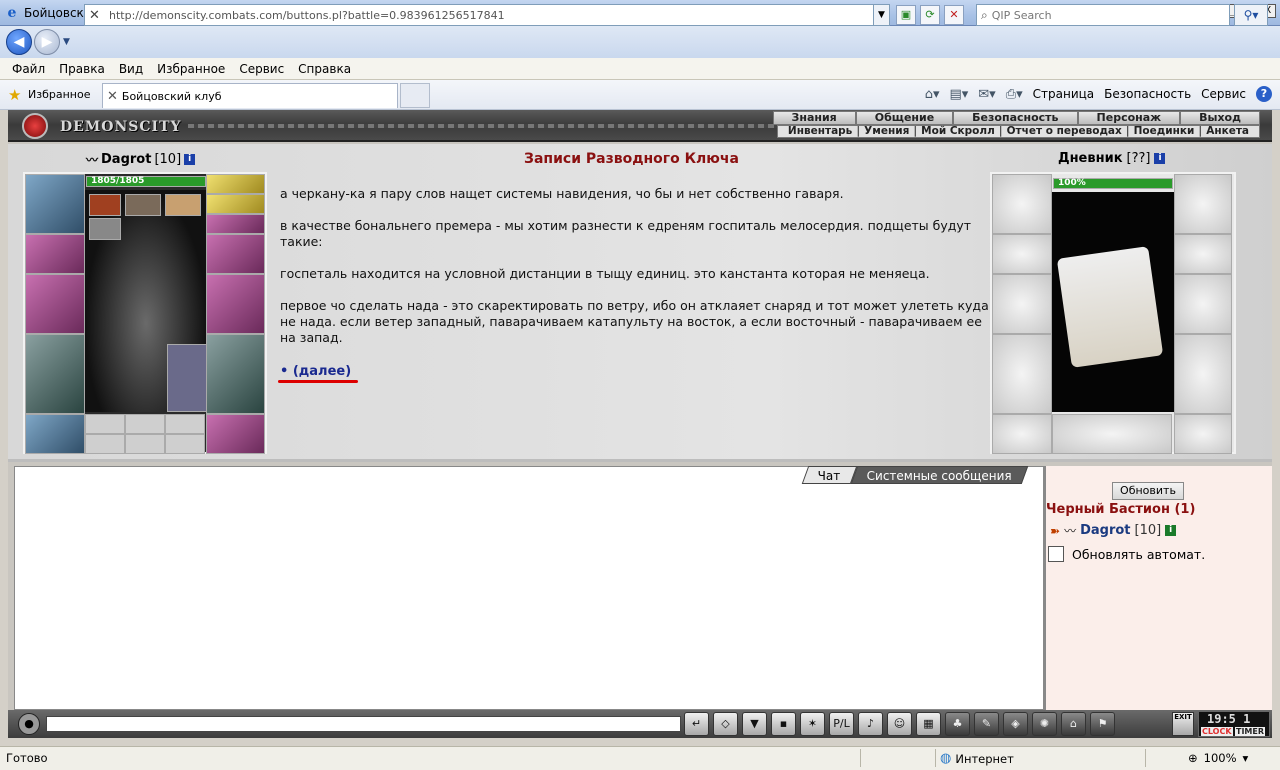 The height and width of the screenshot is (770, 1280). Describe the element at coordinates (235, 374) in the screenshot. I see `legs-slot` at that location.